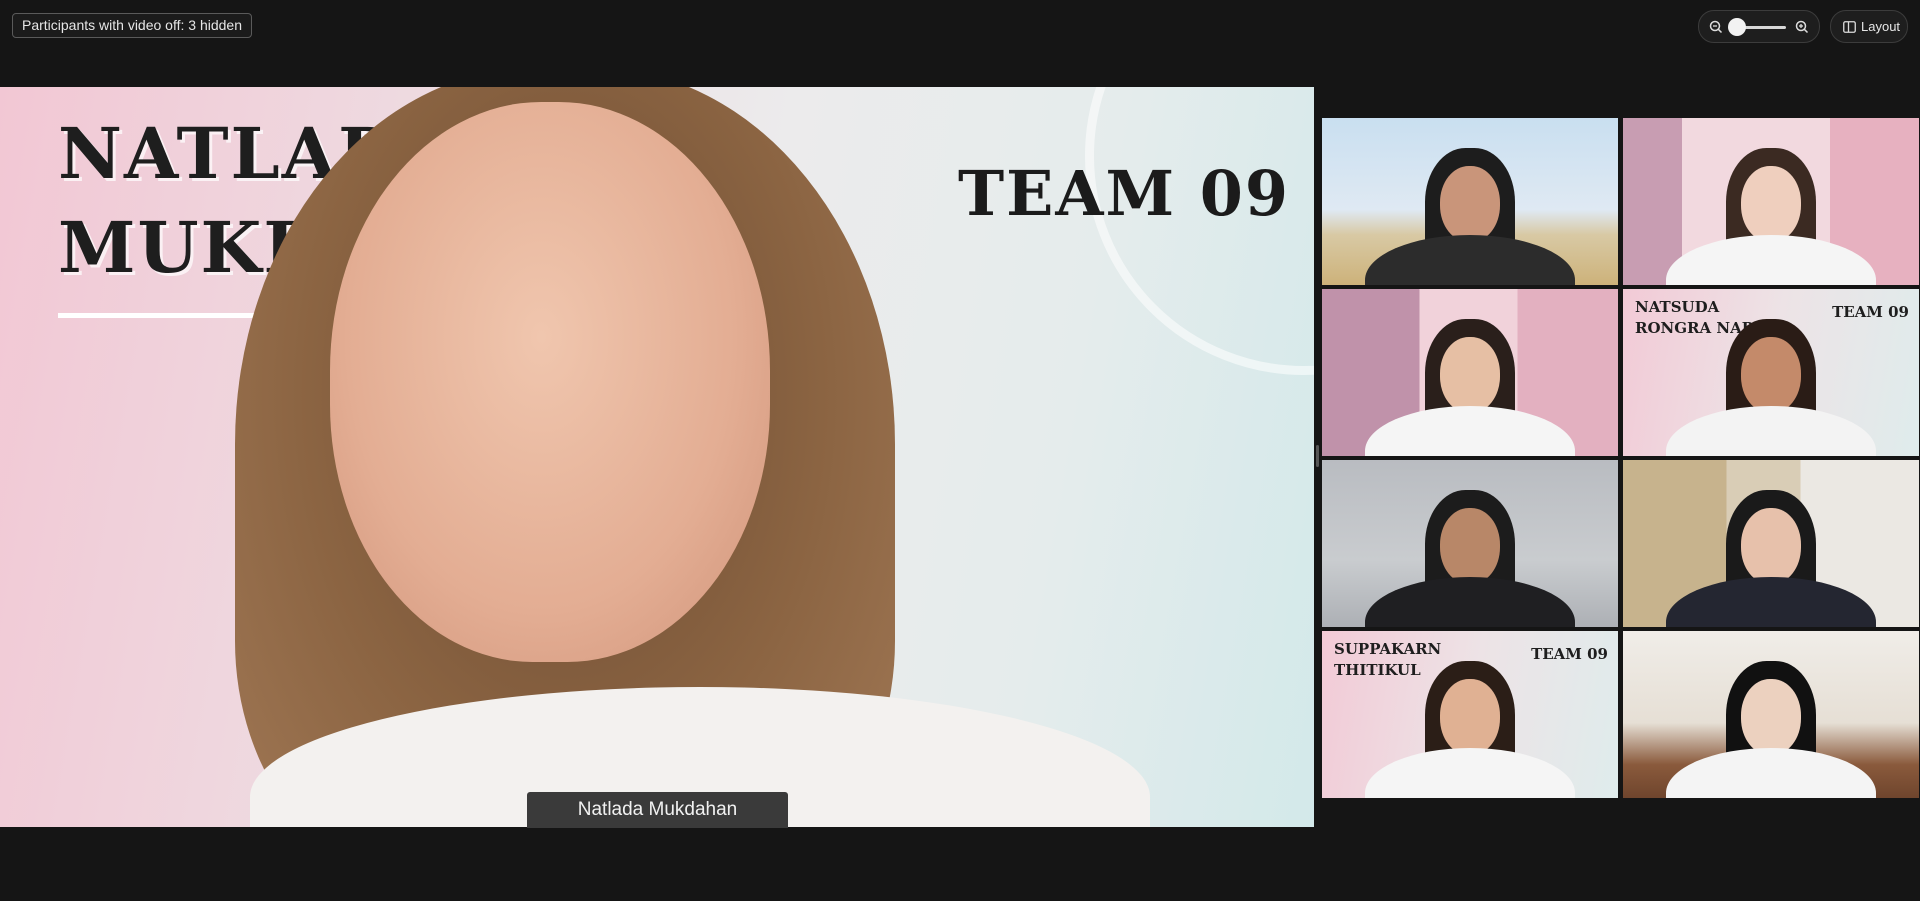  Describe the element at coordinates (1716, 27) in the screenshot. I see `zoom-out-icon` at that location.